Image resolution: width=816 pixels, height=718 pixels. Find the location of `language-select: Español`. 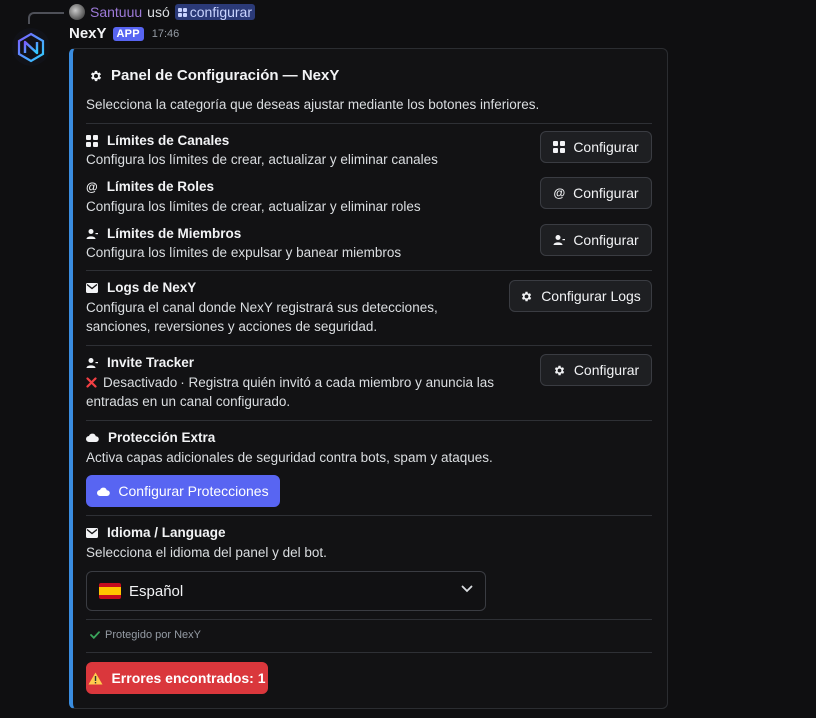

language-select: Español is located at coordinates (286, 591).